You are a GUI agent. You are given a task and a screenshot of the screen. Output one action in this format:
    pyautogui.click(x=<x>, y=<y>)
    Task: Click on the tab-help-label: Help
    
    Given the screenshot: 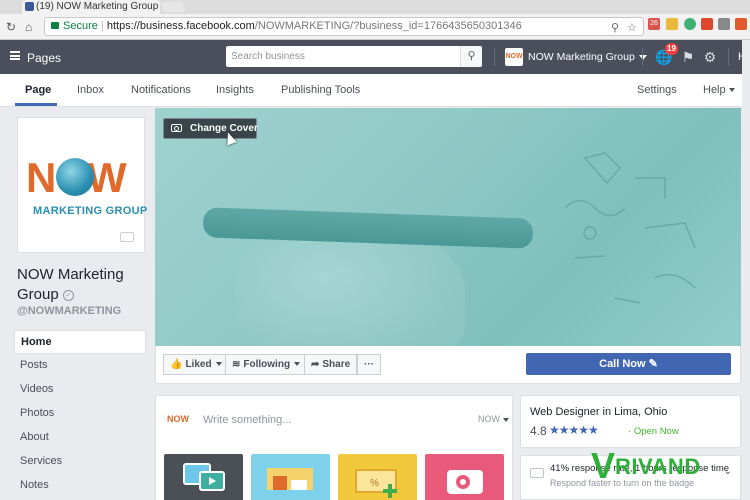 What is the action you would take?
    pyautogui.click(x=714, y=90)
    